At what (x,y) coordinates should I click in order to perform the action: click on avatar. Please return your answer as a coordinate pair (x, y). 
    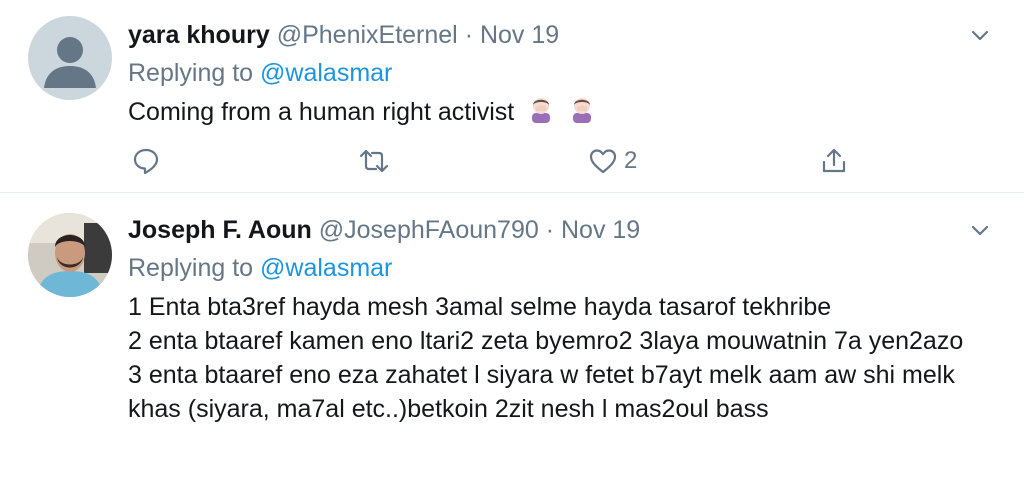
    Looking at the image, I should click on (70, 255).